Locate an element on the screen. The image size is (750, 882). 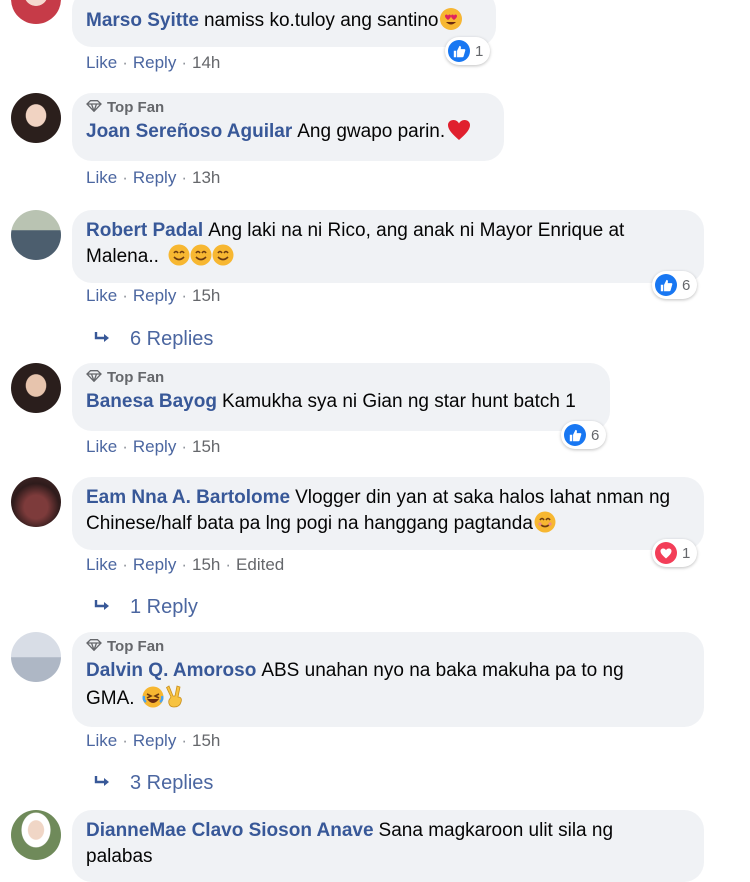
comment-text: Ang gwapo parin. is located at coordinates (371, 131).